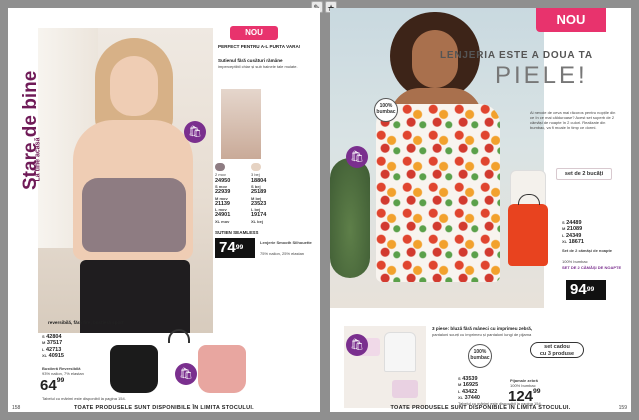  What do you see at coordinates (357, 345) in the screenshot?
I see `add-to-bag-icon-pajama: 🛍` at bounding box center [357, 345].